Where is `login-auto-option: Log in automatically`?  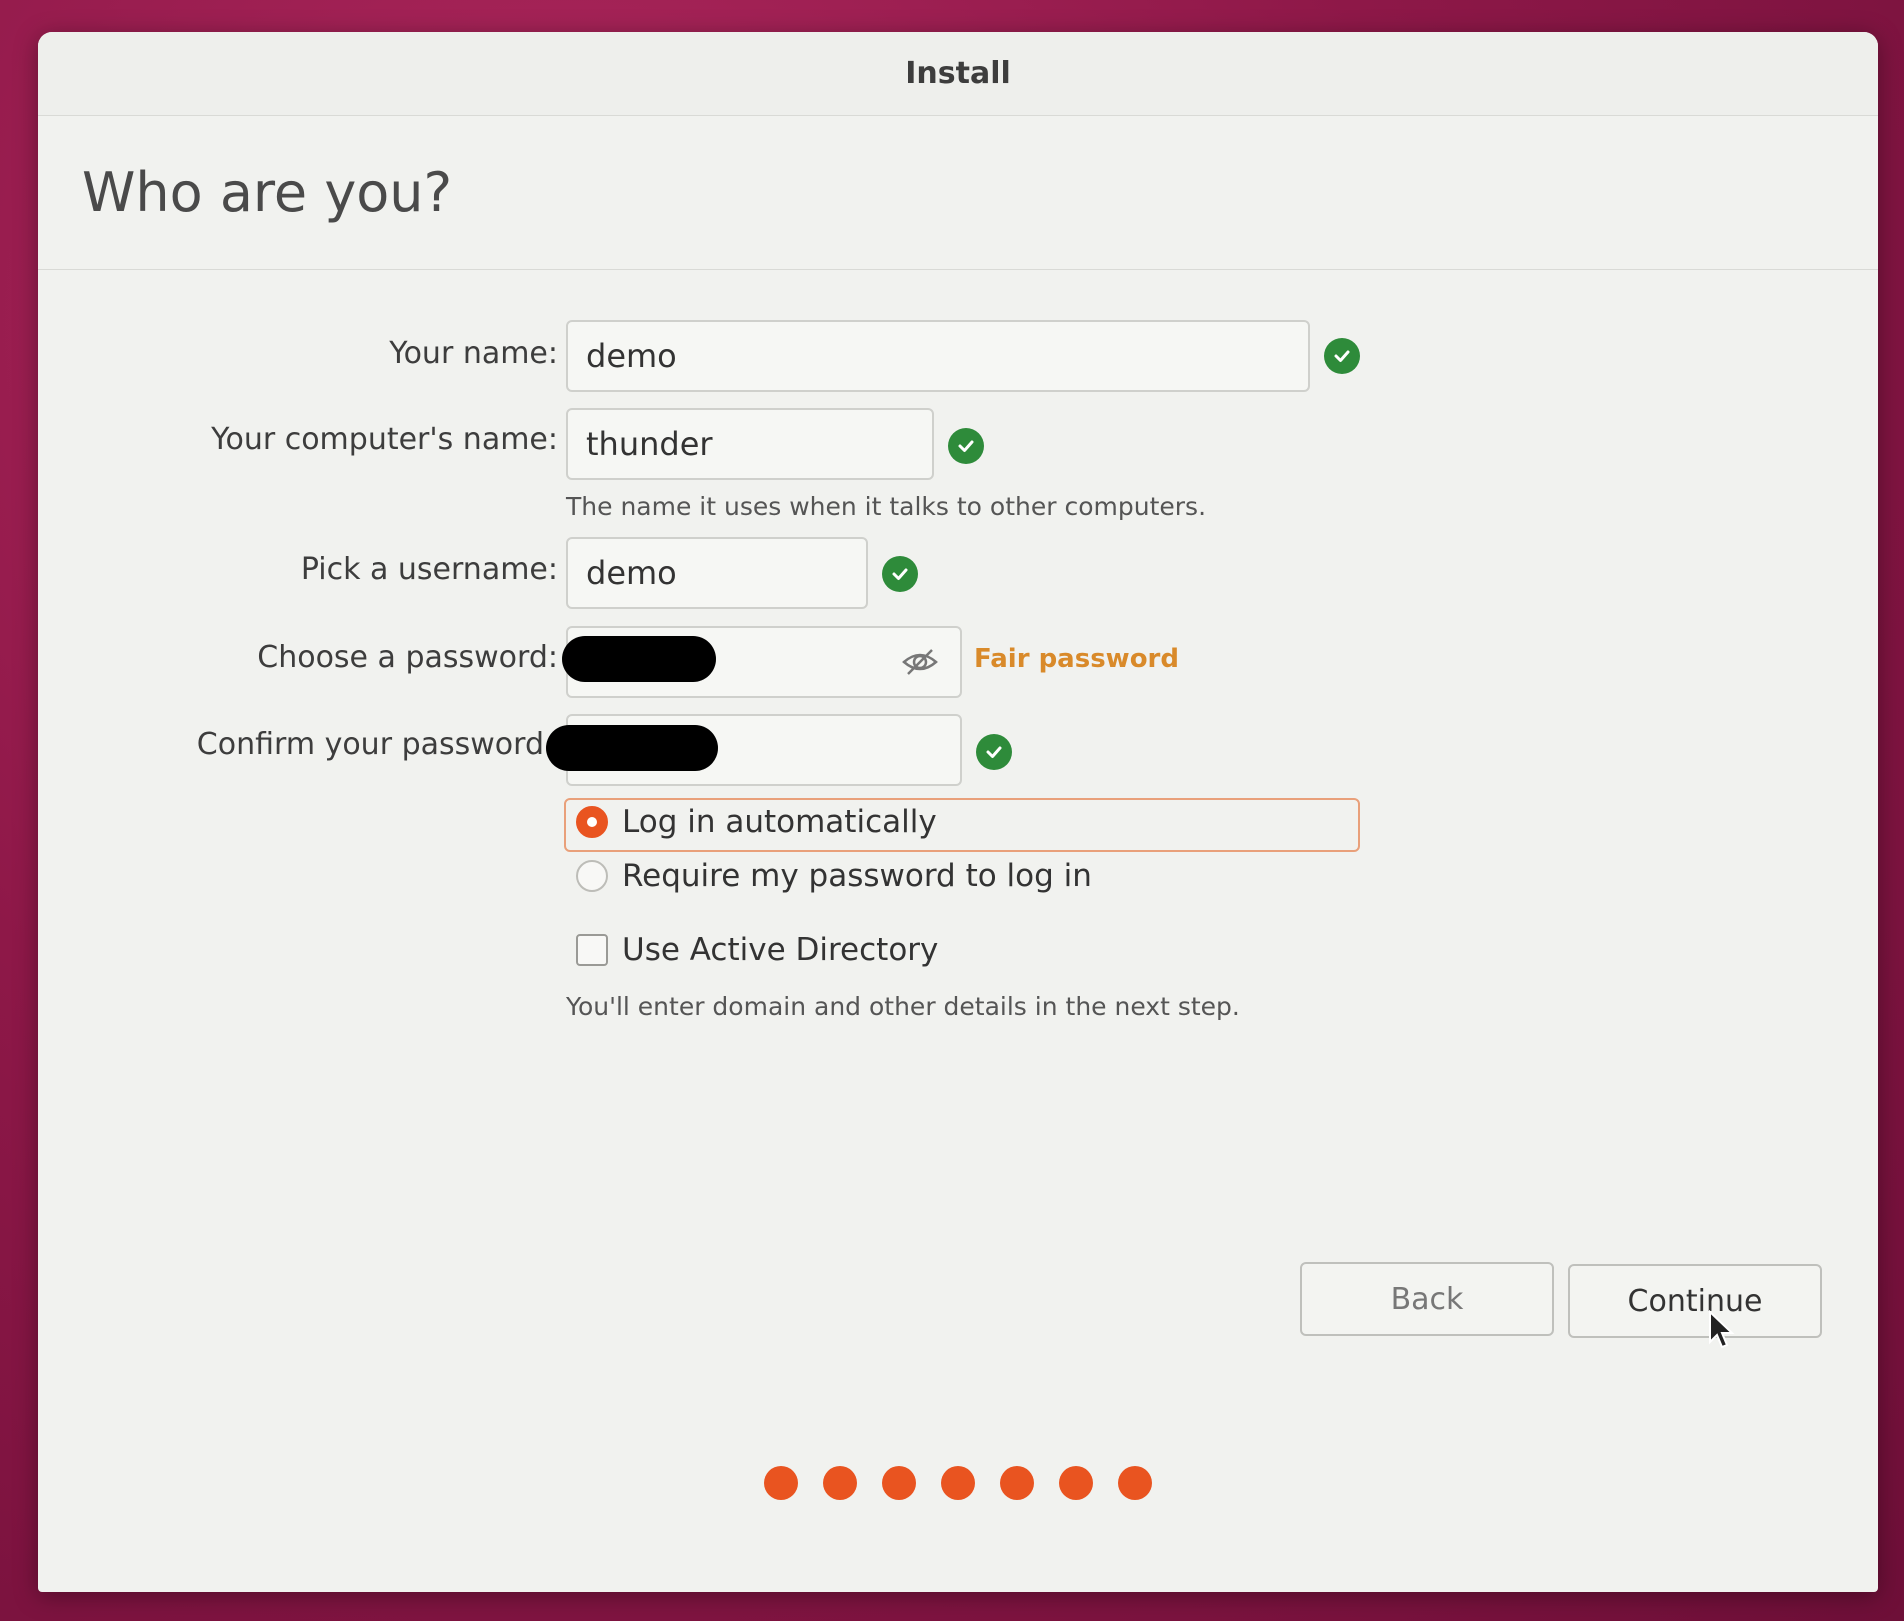
login-auto-option: Log in automatically is located at coordinates (756, 822).